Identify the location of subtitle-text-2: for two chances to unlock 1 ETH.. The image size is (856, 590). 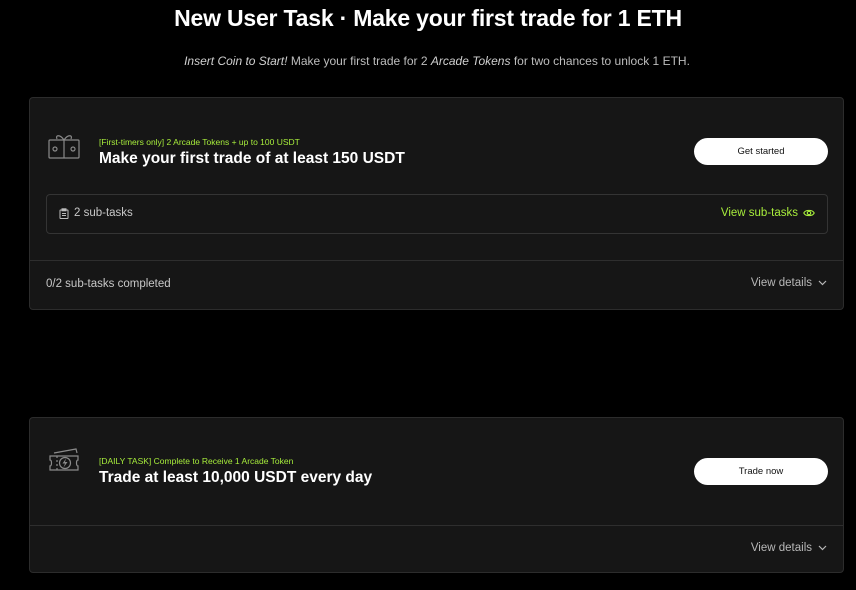
(600, 61).